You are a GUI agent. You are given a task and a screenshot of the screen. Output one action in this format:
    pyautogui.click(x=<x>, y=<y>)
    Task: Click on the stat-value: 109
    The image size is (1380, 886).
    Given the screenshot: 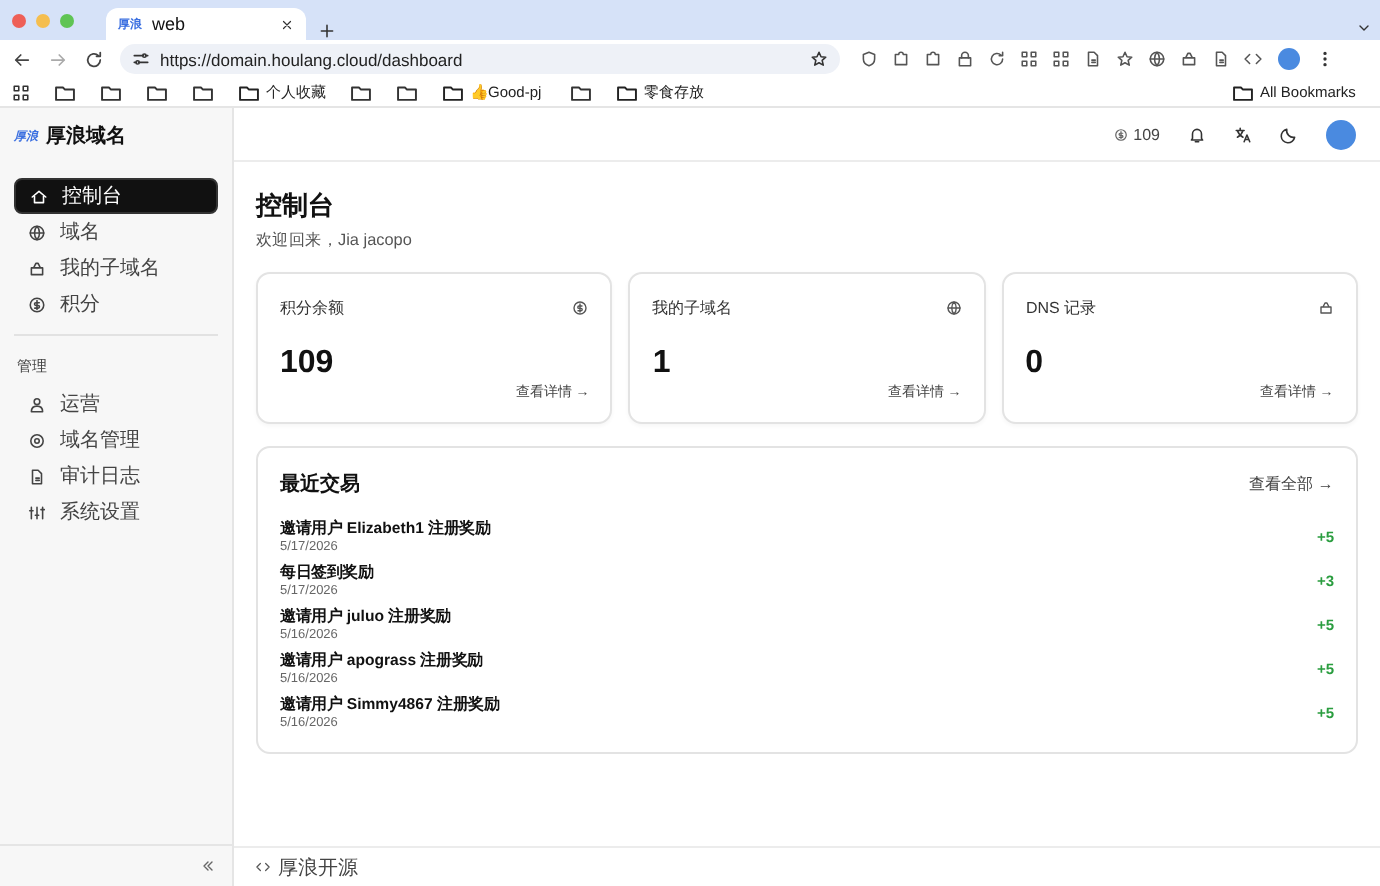 What is the action you would take?
    pyautogui.click(x=308, y=364)
    